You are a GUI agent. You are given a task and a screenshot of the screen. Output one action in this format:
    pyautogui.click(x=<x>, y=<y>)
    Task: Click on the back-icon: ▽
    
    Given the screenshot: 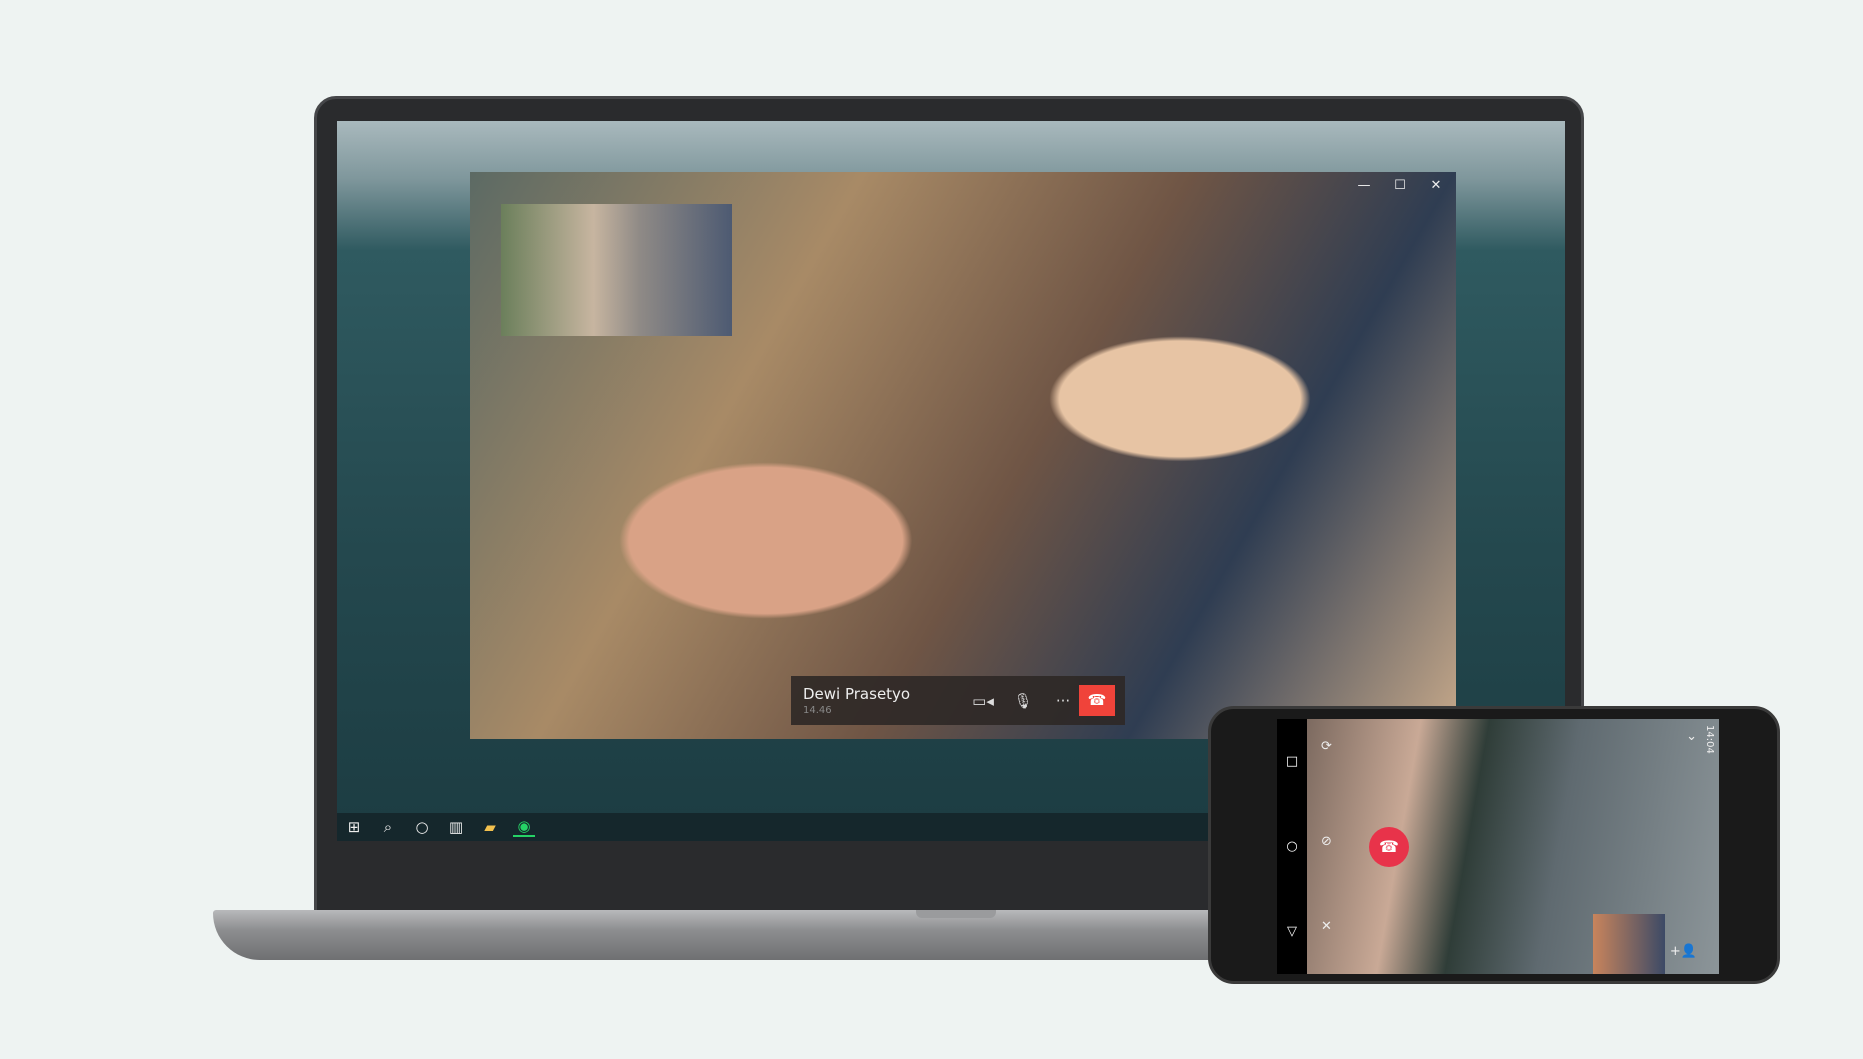 What is the action you would take?
    pyautogui.click(x=1292, y=931)
    